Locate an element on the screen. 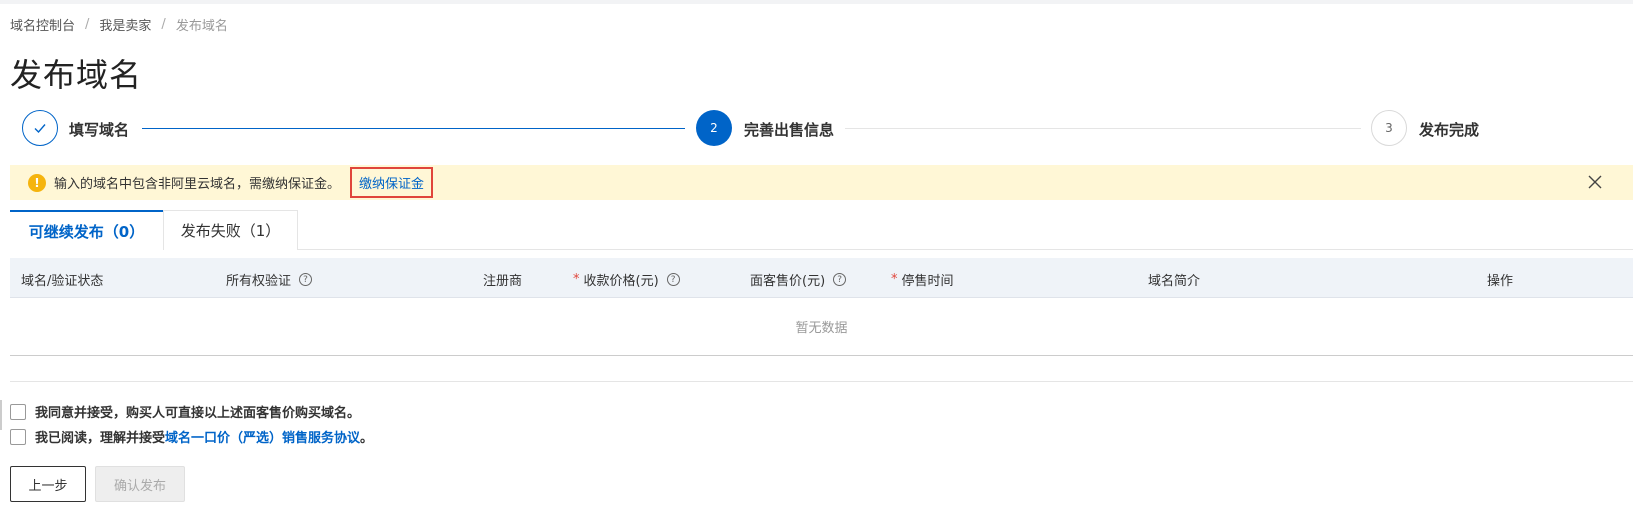  column-label: 注册商 is located at coordinates (503, 281).